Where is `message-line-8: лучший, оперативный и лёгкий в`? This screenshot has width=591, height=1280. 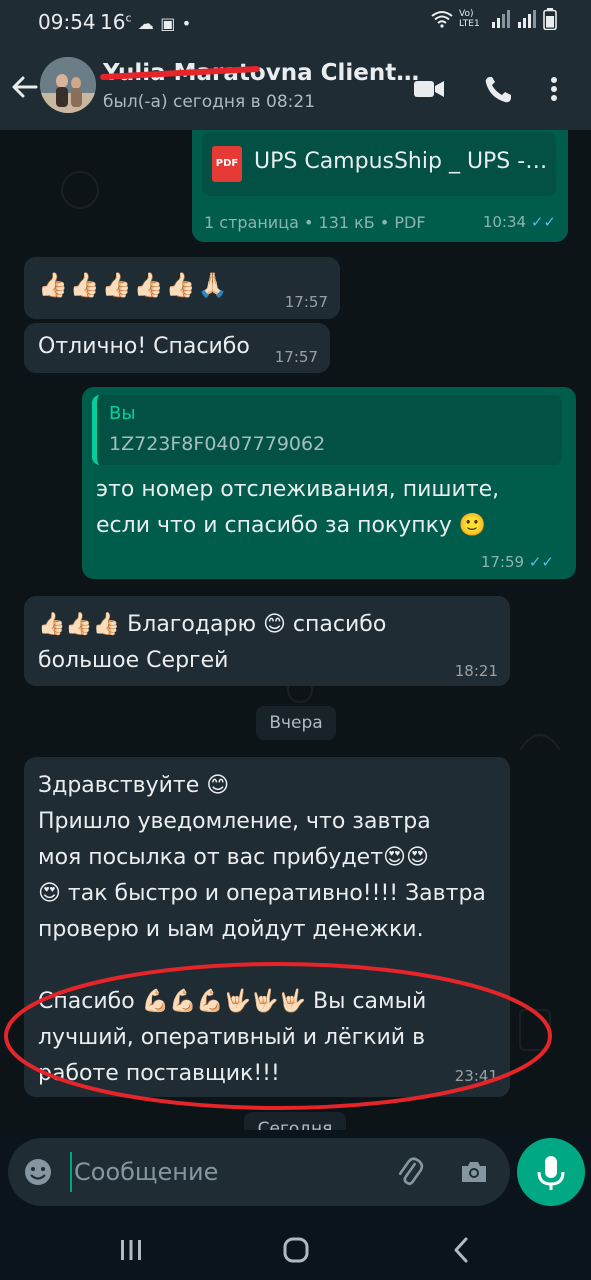
message-line-8: лучший, оперативный и лёгкий в is located at coordinates (232, 1037).